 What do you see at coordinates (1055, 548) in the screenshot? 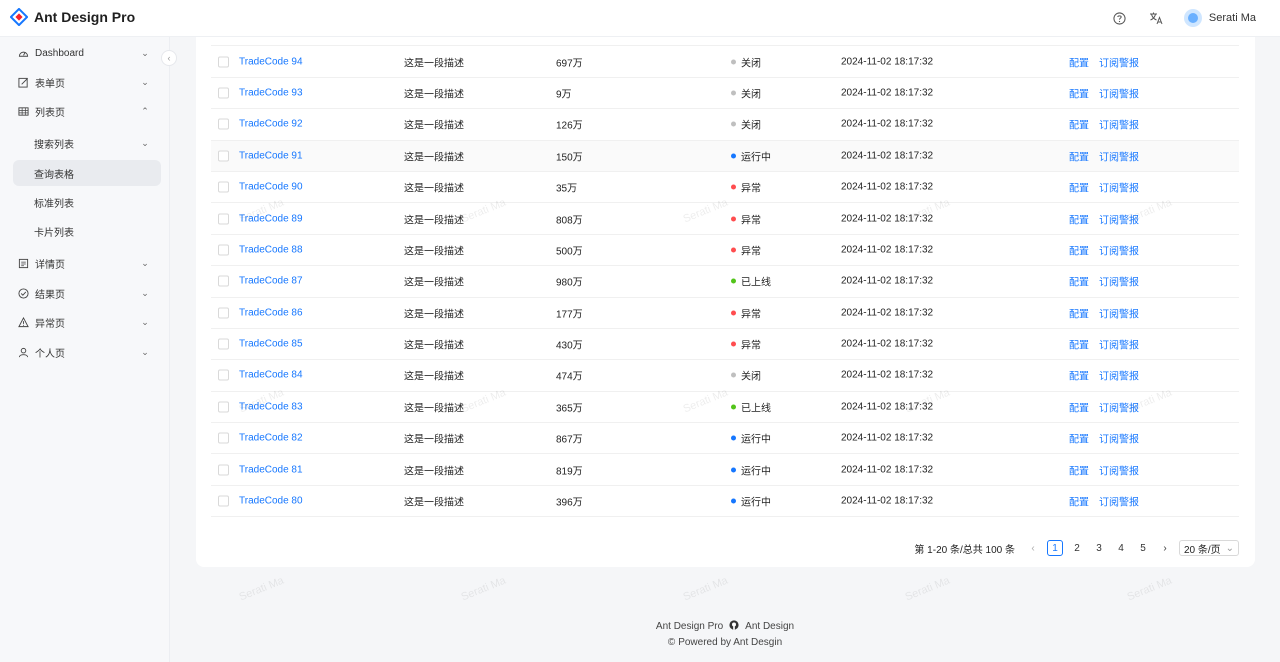
I see `page-1: 1` at bounding box center [1055, 548].